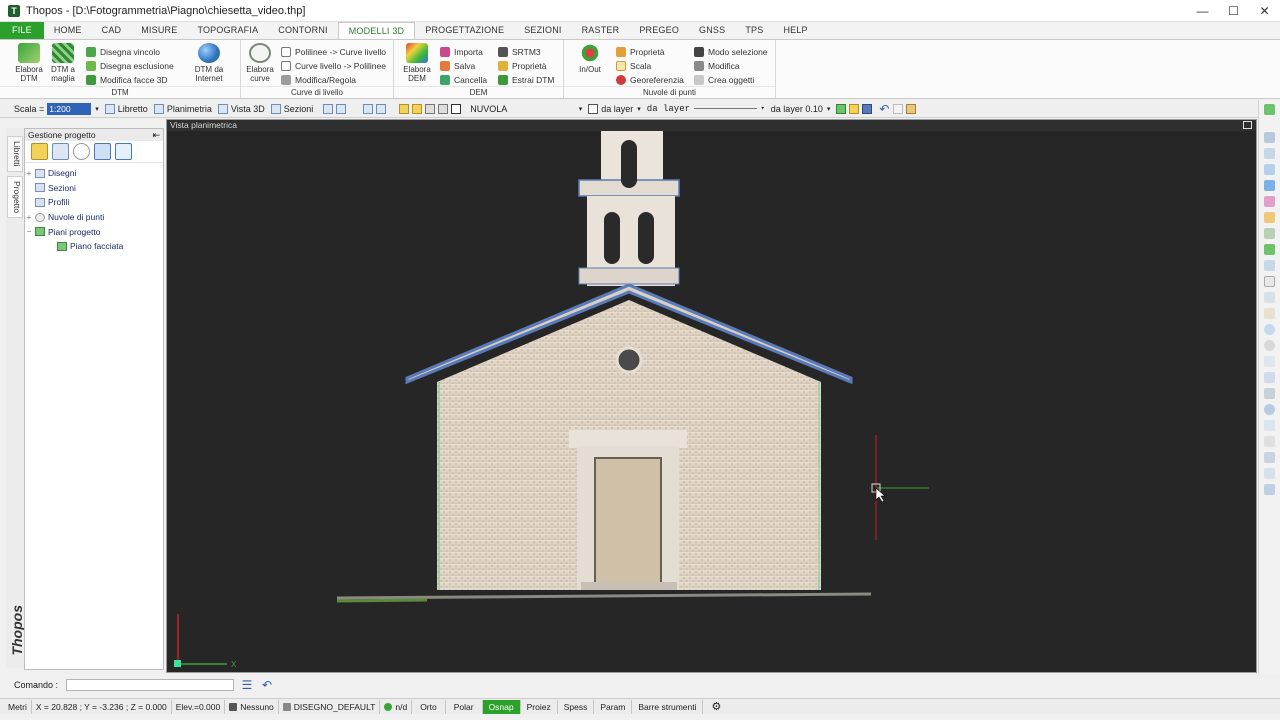  I want to click on maximize-button: ☐, so click(1233, 11).